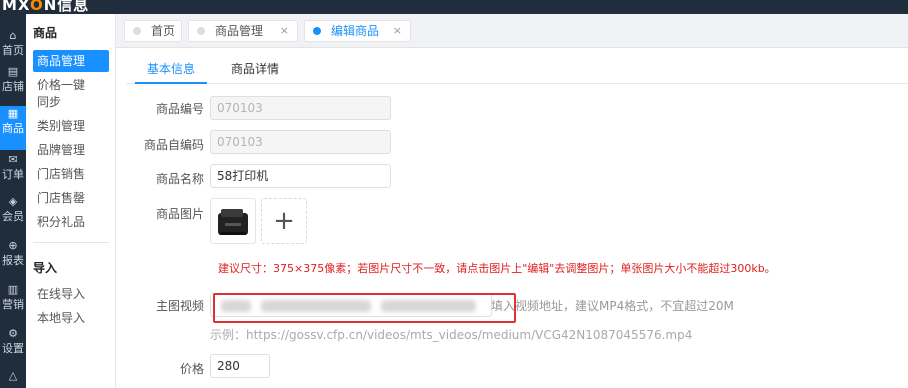 Image resolution: width=908 pixels, height=388 pixels. Describe the element at coordinates (13, 289) in the screenshot. I see `marketing-icon: ▥` at that location.